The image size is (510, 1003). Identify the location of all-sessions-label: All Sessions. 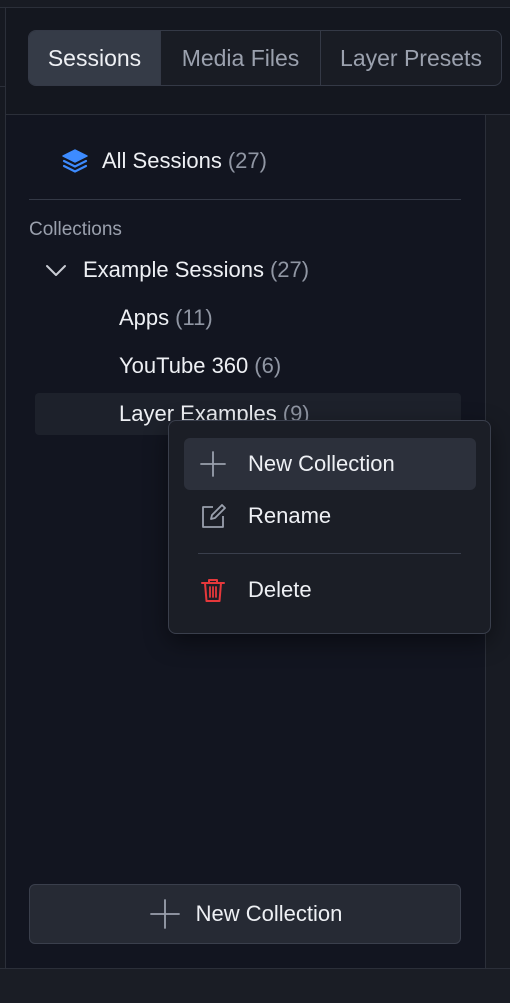
(162, 160).